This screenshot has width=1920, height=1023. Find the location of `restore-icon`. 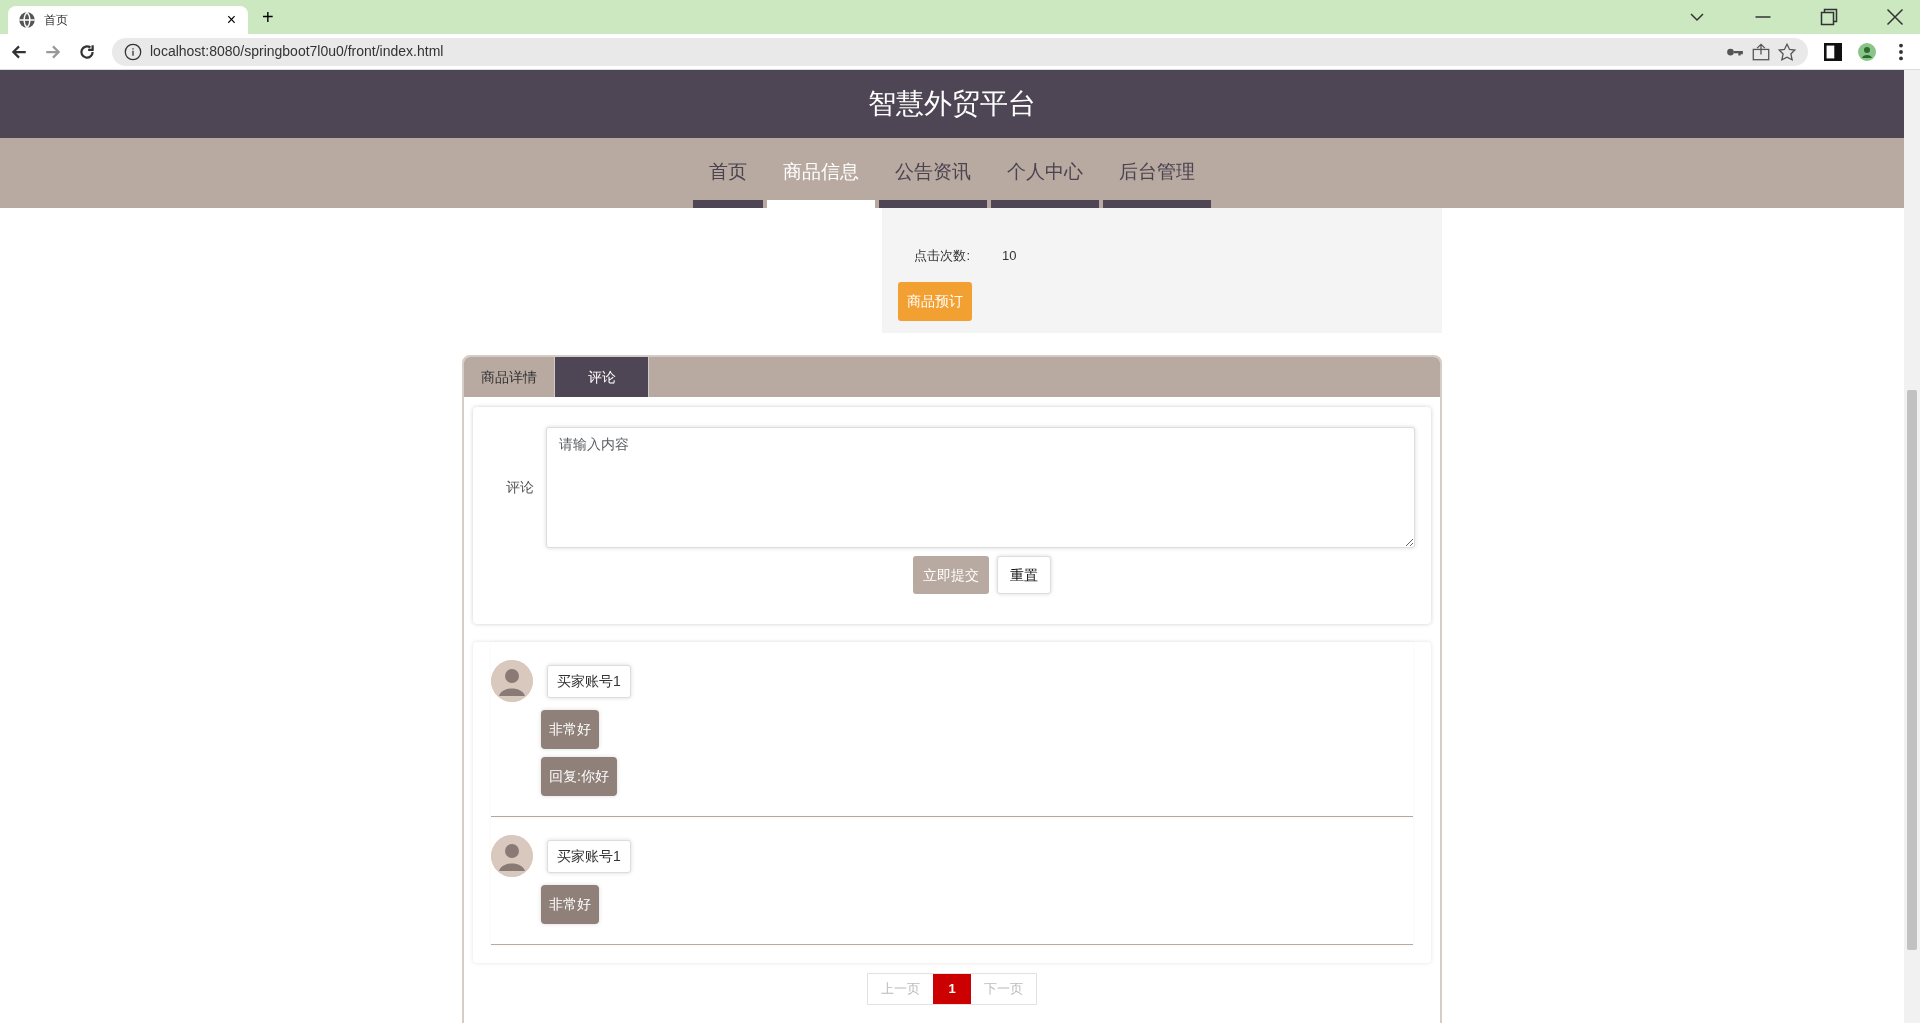

restore-icon is located at coordinates (1829, 17).